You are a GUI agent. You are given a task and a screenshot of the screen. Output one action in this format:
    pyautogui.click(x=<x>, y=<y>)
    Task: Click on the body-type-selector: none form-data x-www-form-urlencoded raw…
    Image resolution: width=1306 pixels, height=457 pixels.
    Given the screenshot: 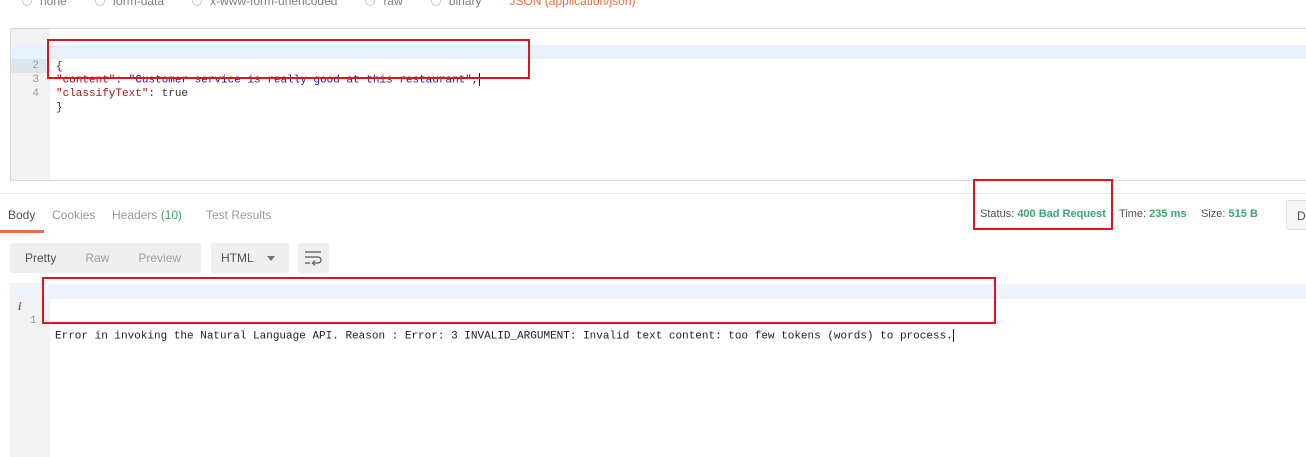 What is the action you would take?
    pyautogui.click(x=653, y=5)
    